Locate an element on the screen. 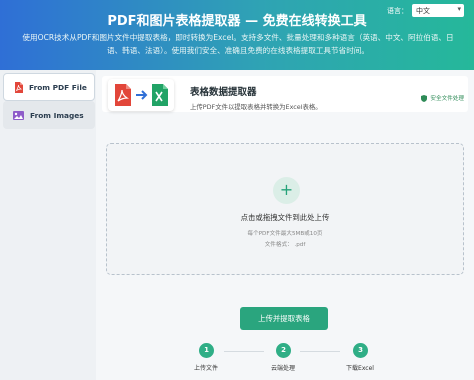 Image resolution: width=474 pixels, height=380 pixels. sidebar-item-label: From PDF File is located at coordinates (58, 87).